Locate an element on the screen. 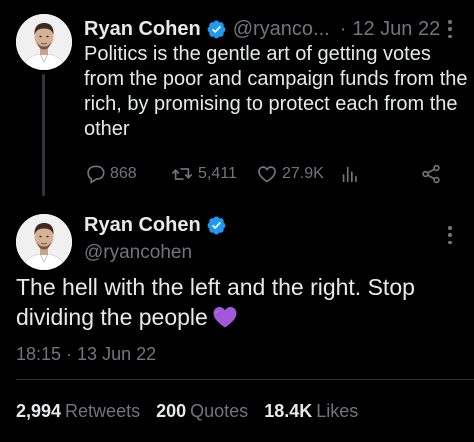 This screenshot has height=442, width=474. thread-connector-line is located at coordinates (43, 135).